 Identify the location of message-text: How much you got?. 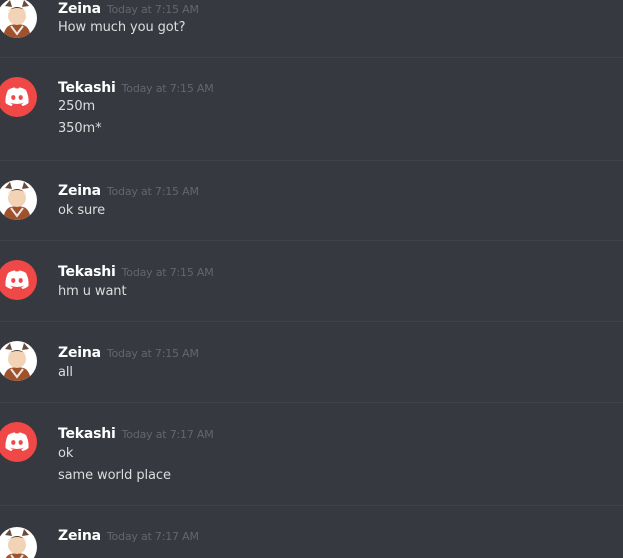
(122, 27).